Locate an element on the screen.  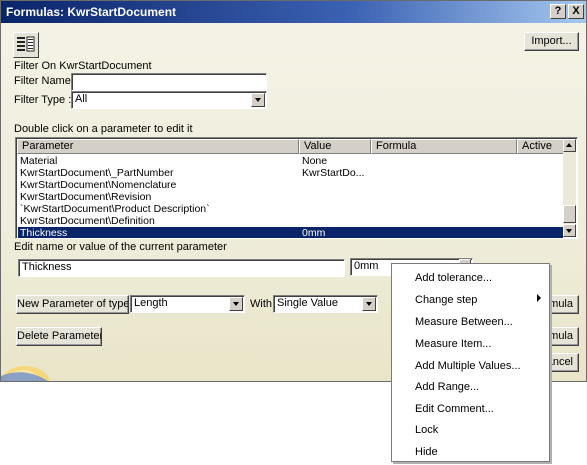
filter-section-label: Filter On KwrStartDocument is located at coordinates (83, 66).